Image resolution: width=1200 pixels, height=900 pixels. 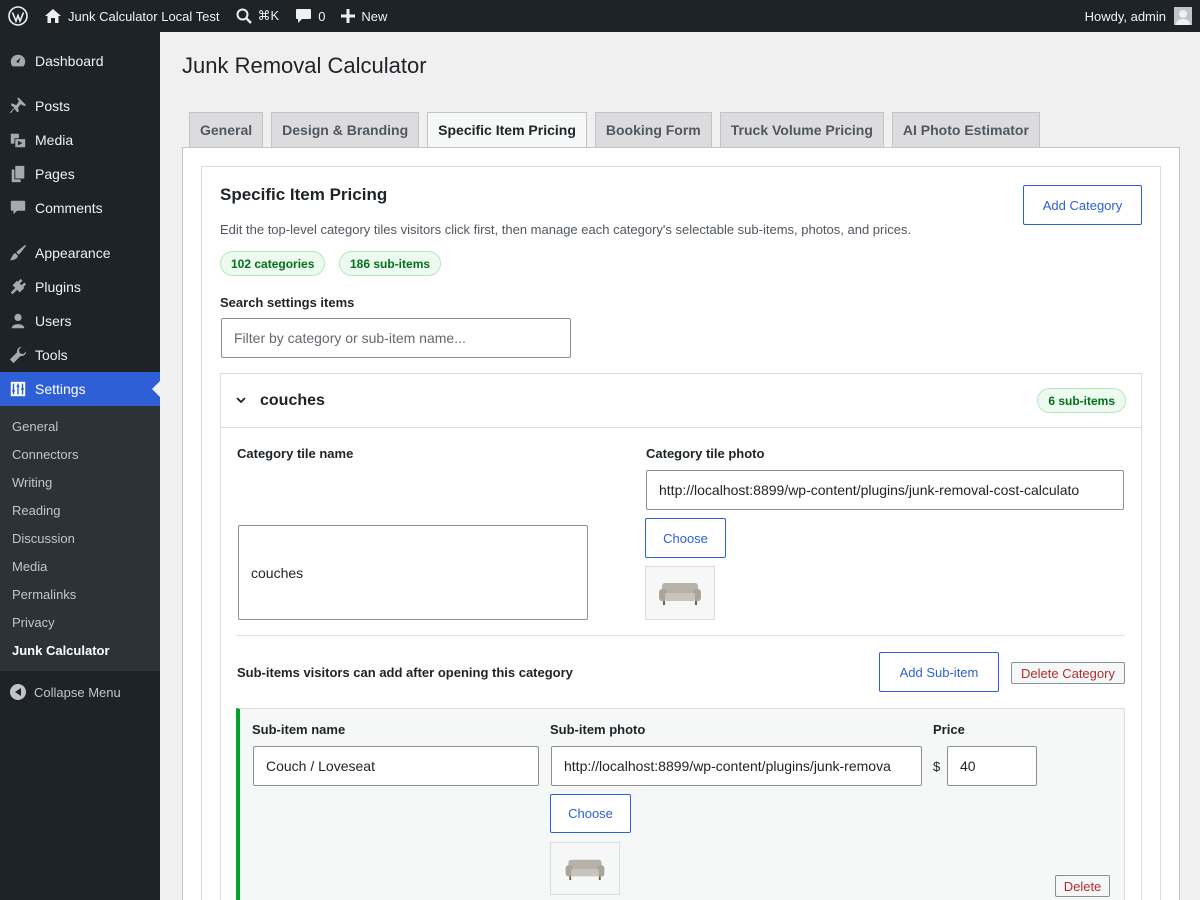 I want to click on plugin-icon, so click(x=18, y=286).